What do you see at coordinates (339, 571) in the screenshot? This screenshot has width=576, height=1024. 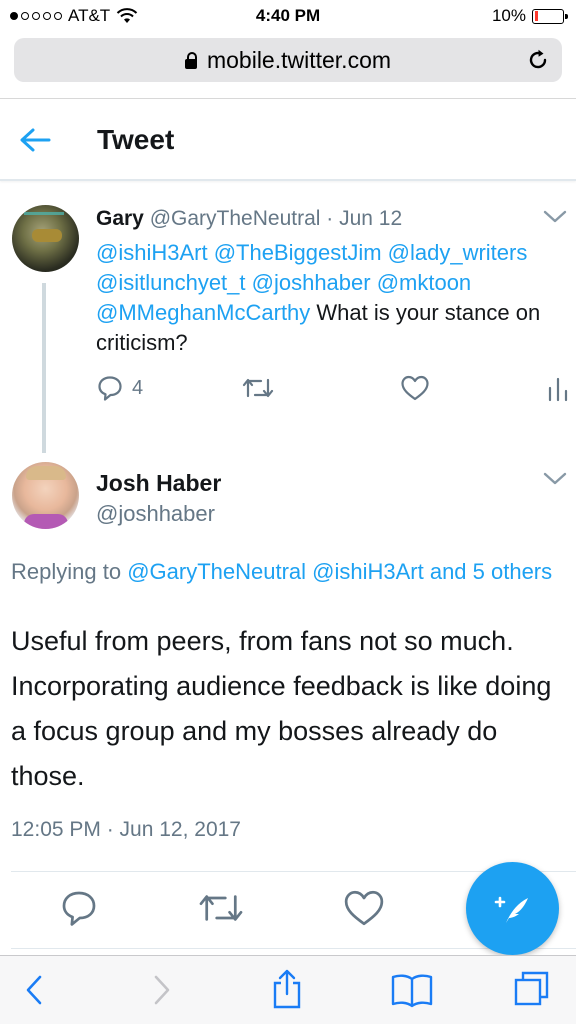 I see `replying-to-links: @GaryTheNeutral @ishiH3Art and 5 others` at bounding box center [339, 571].